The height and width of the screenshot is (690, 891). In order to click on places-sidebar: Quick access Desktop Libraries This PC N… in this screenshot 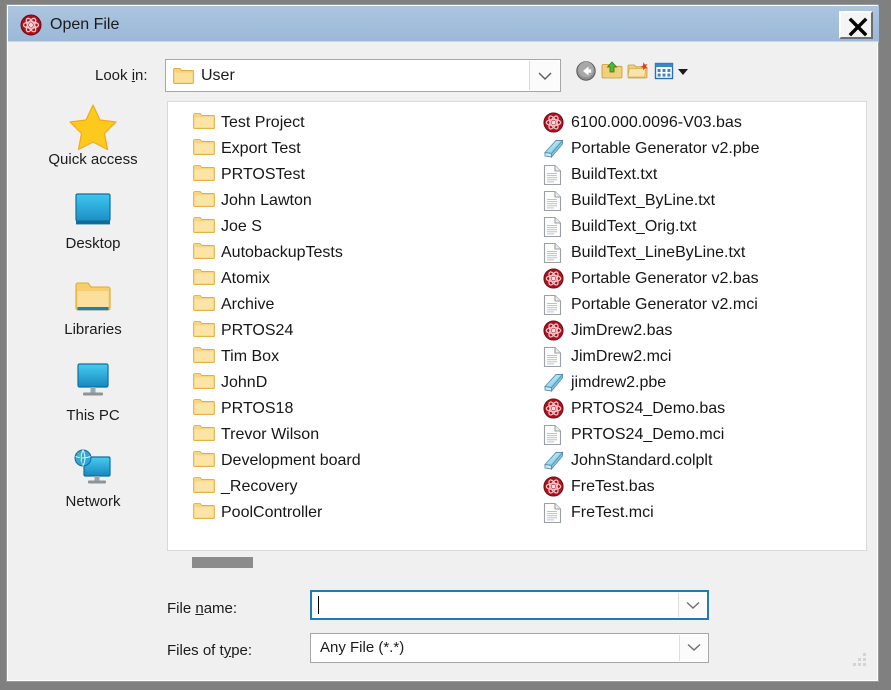, I will do `click(93, 326)`.